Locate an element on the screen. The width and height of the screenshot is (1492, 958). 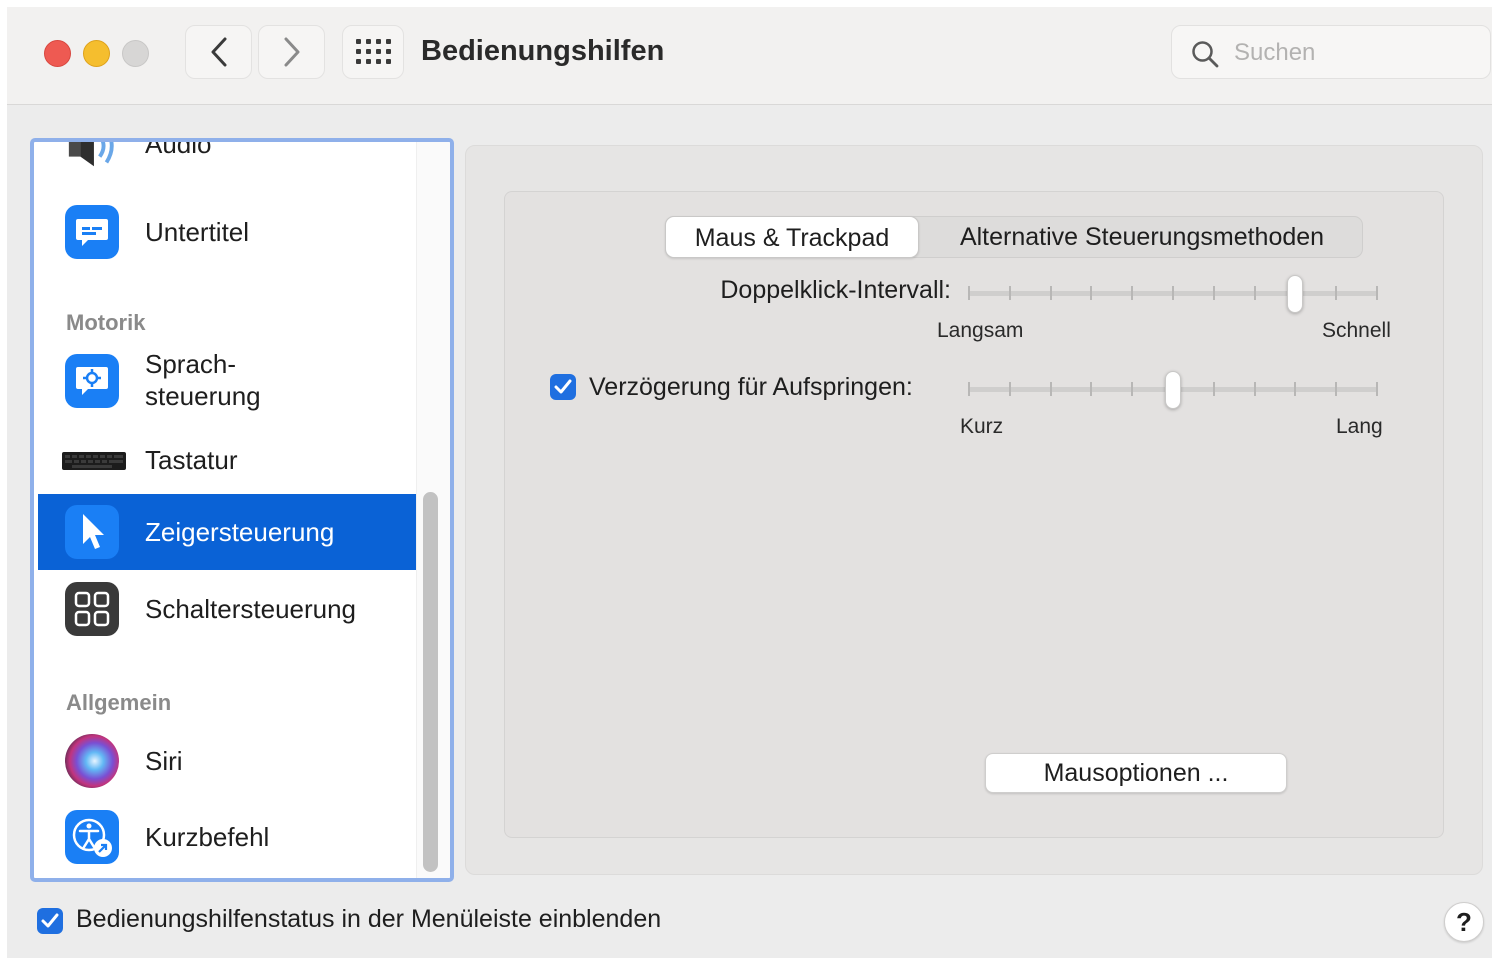
tab-alternative-steuerungsmethoden: Alternative Steuerungsmethoden is located at coordinates (1142, 237).